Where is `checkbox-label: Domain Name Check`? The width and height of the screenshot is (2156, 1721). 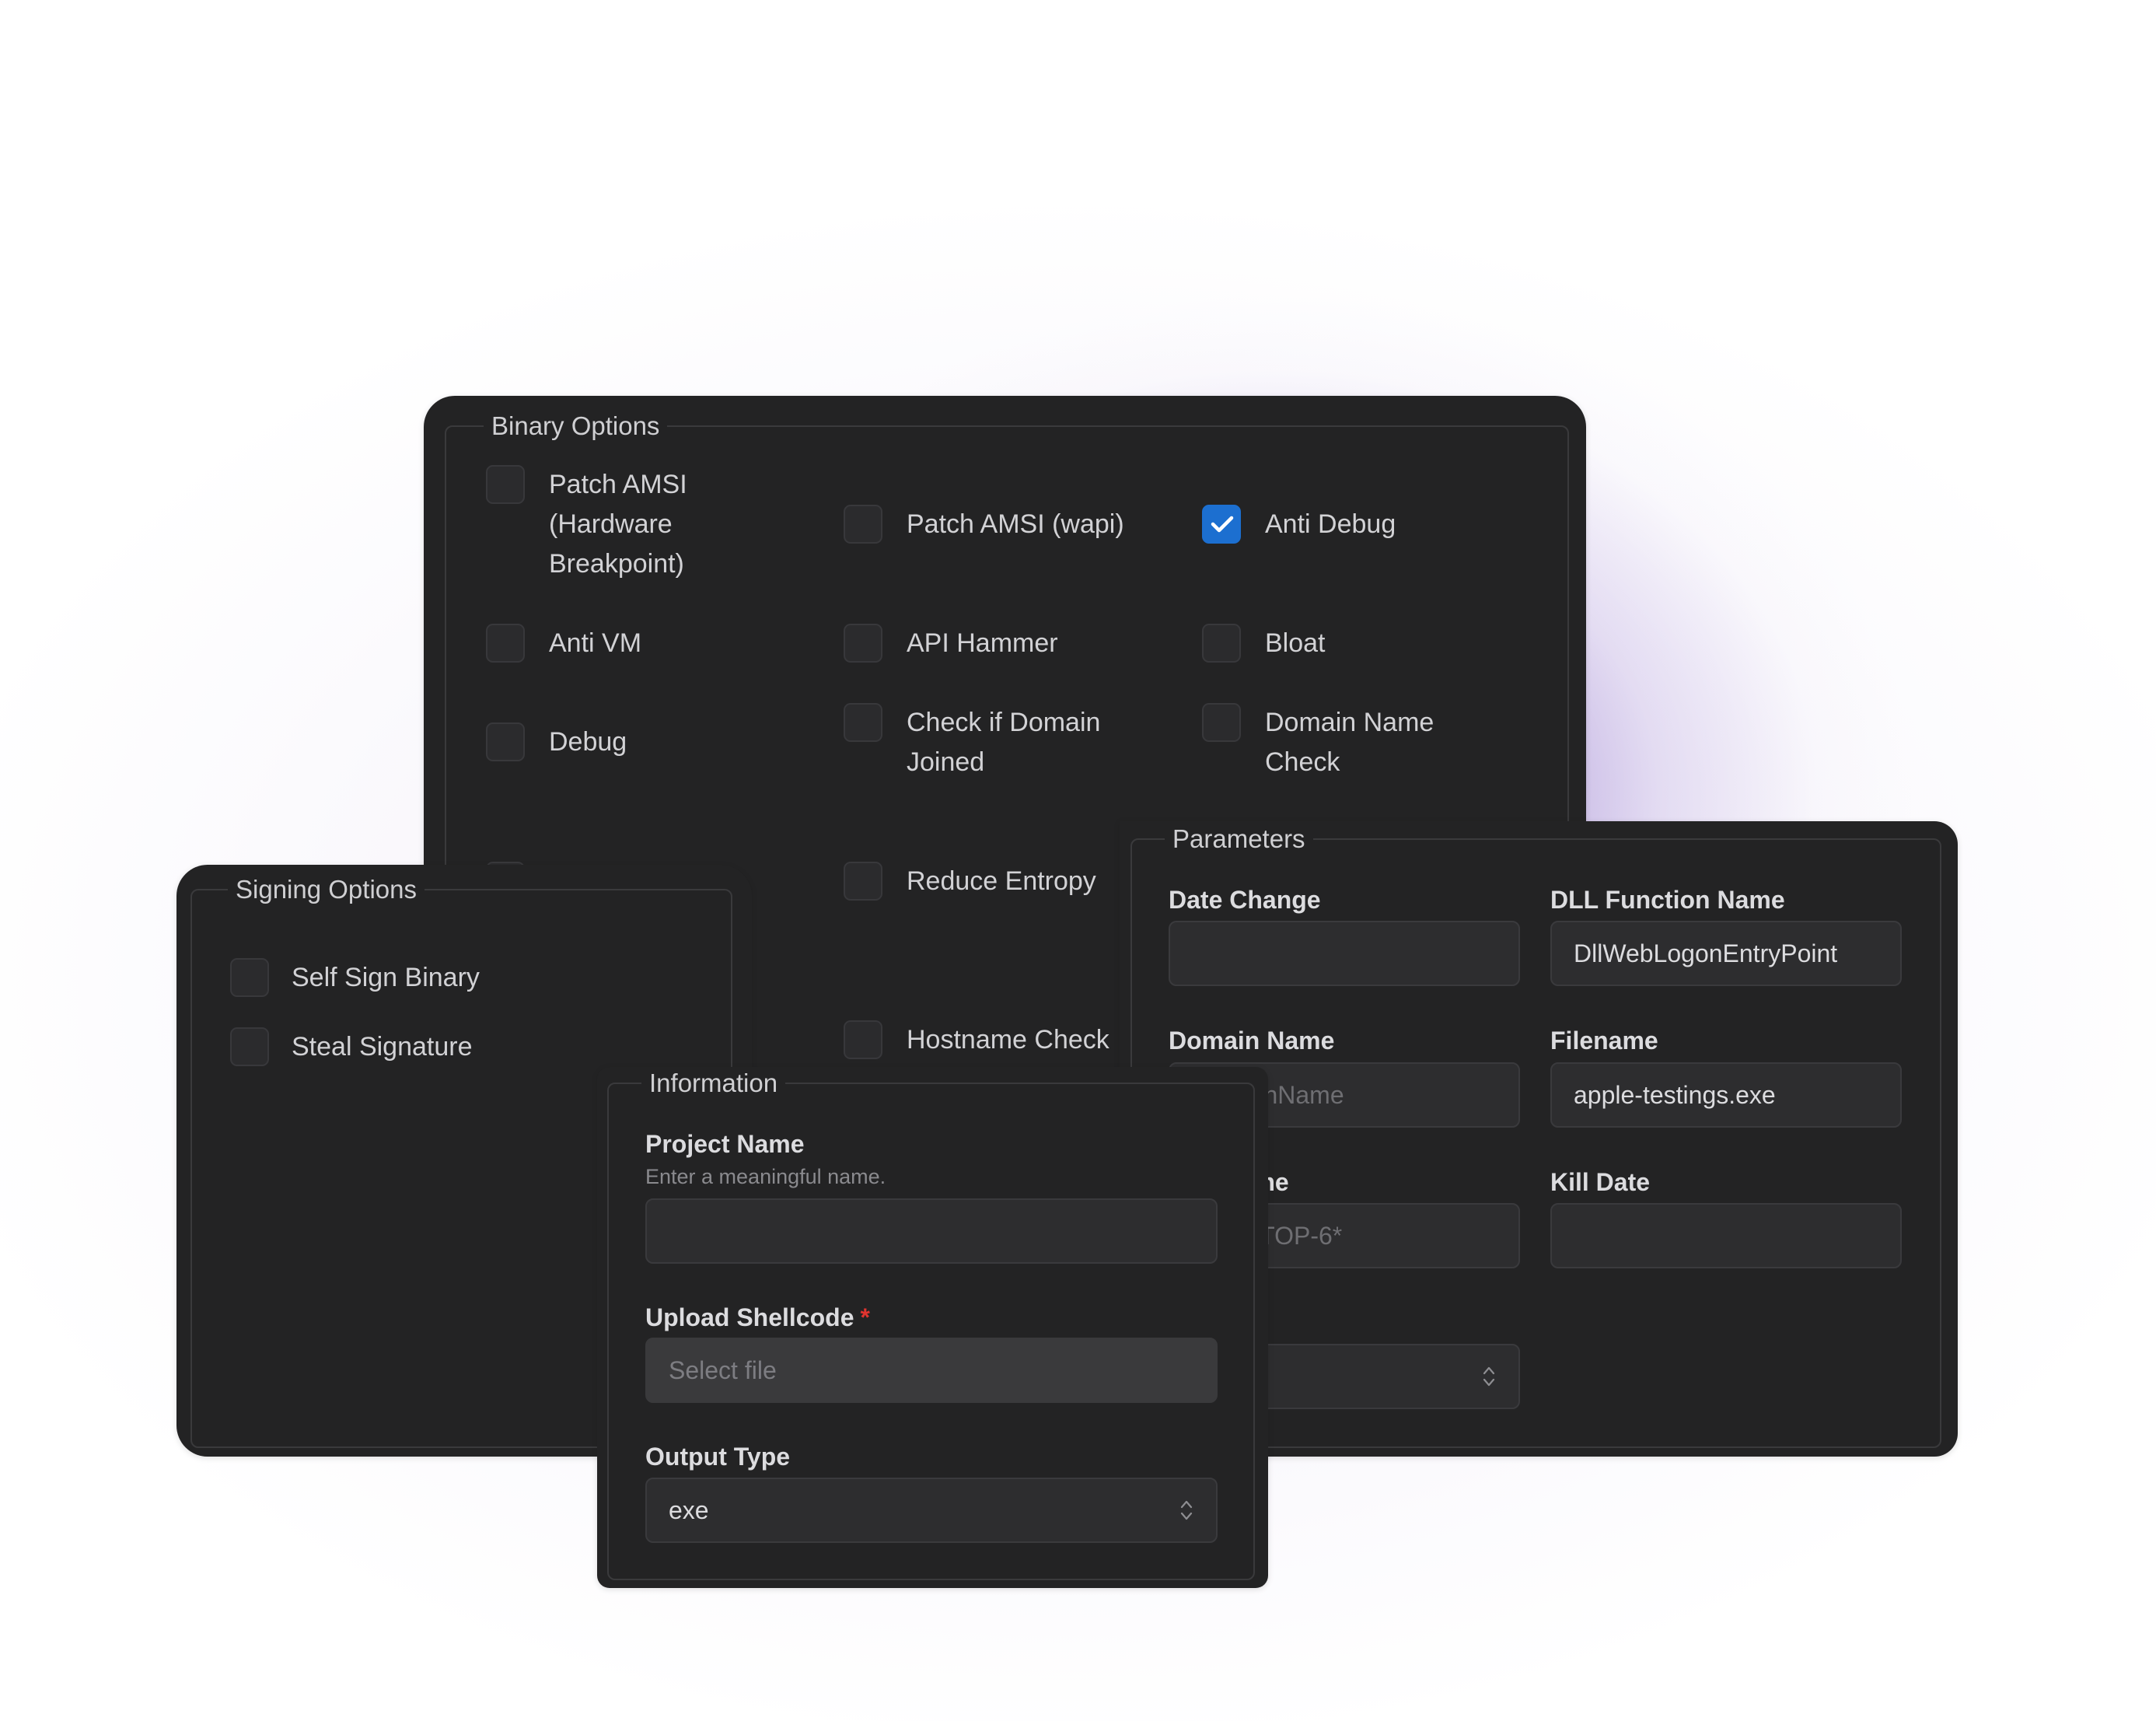
checkbox-label: Domain Name Check is located at coordinates (1349, 742).